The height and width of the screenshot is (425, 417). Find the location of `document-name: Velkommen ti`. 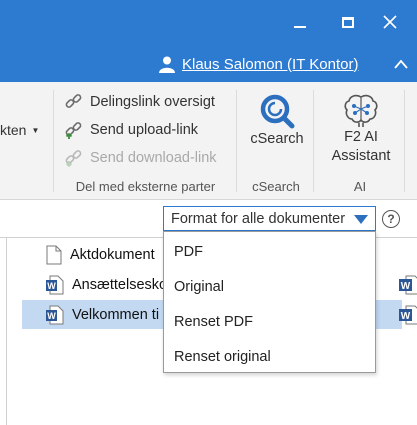

document-name: Velkommen ti is located at coordinates (116, 314).